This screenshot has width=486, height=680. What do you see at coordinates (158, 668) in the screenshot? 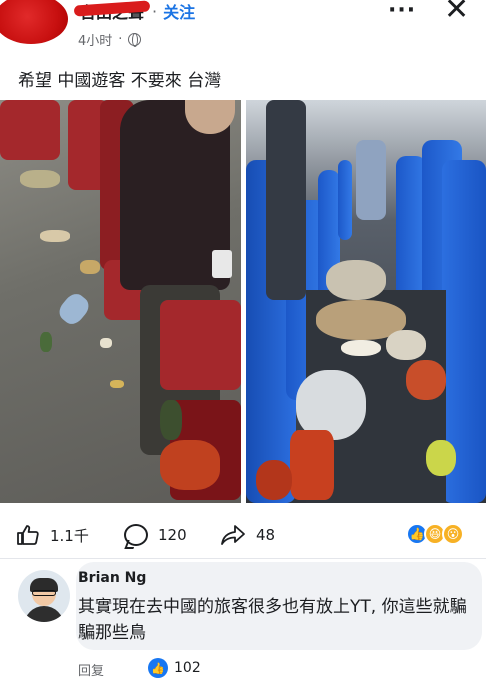
I see `comment-like-icon: 👍` at bounding box center [158, 668].